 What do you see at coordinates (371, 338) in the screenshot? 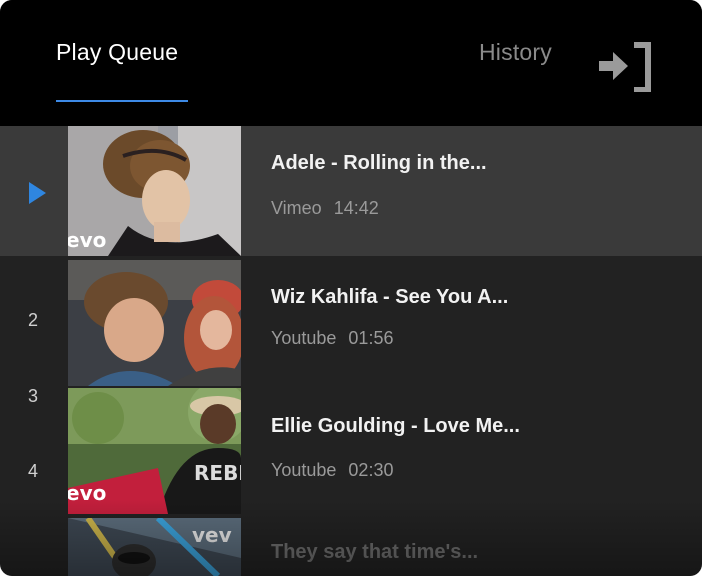
I see `track-duration: 01:56` at bounding box center [371, 338].